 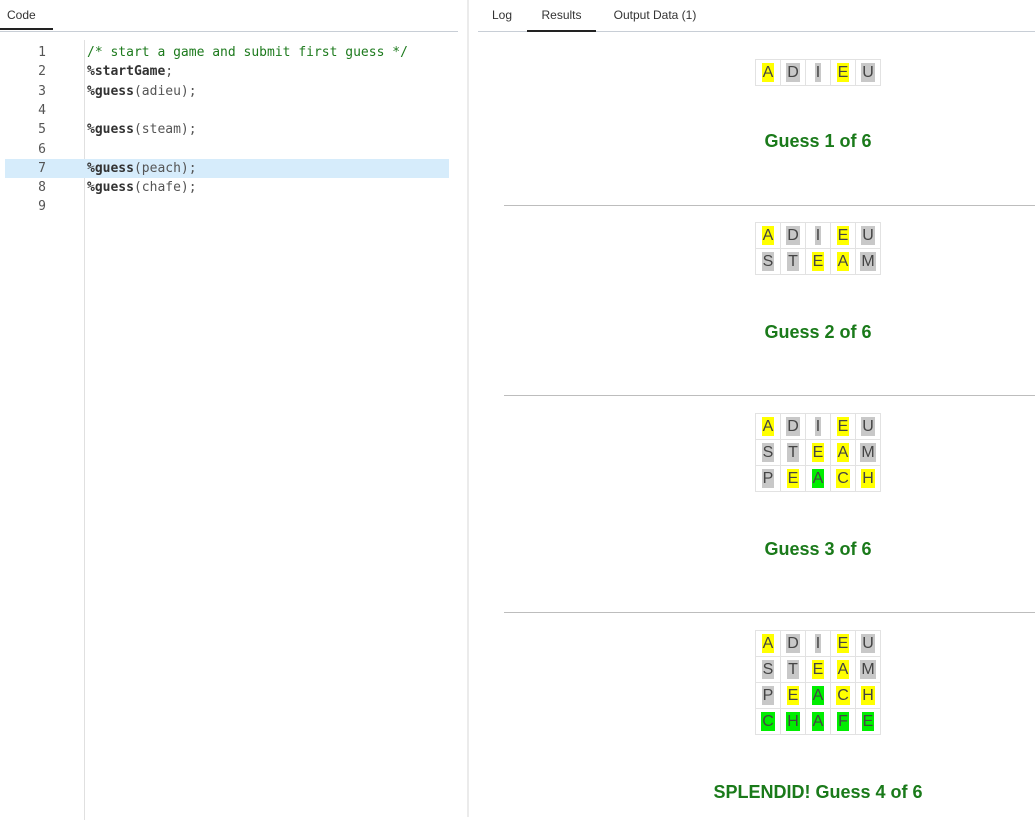 I want to click on letter-correct: E, so click(x=868, y=721).